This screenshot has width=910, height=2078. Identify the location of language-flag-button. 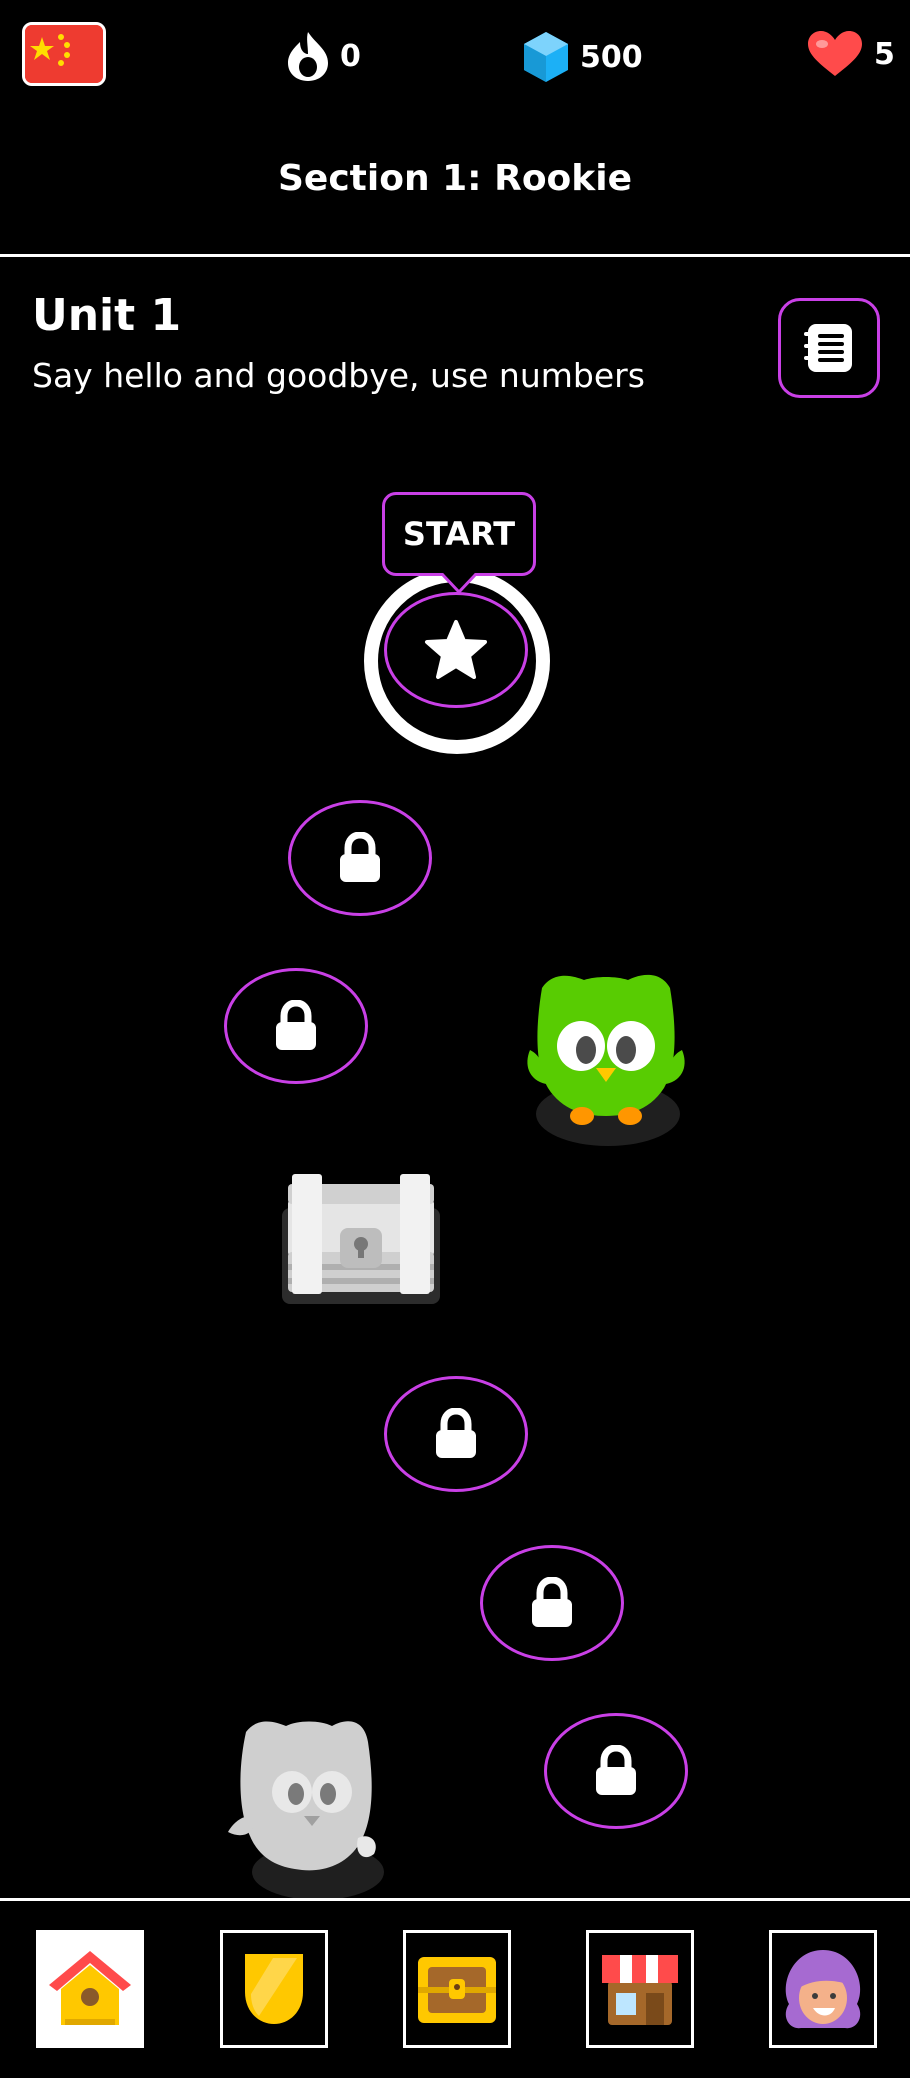
(64, 54).